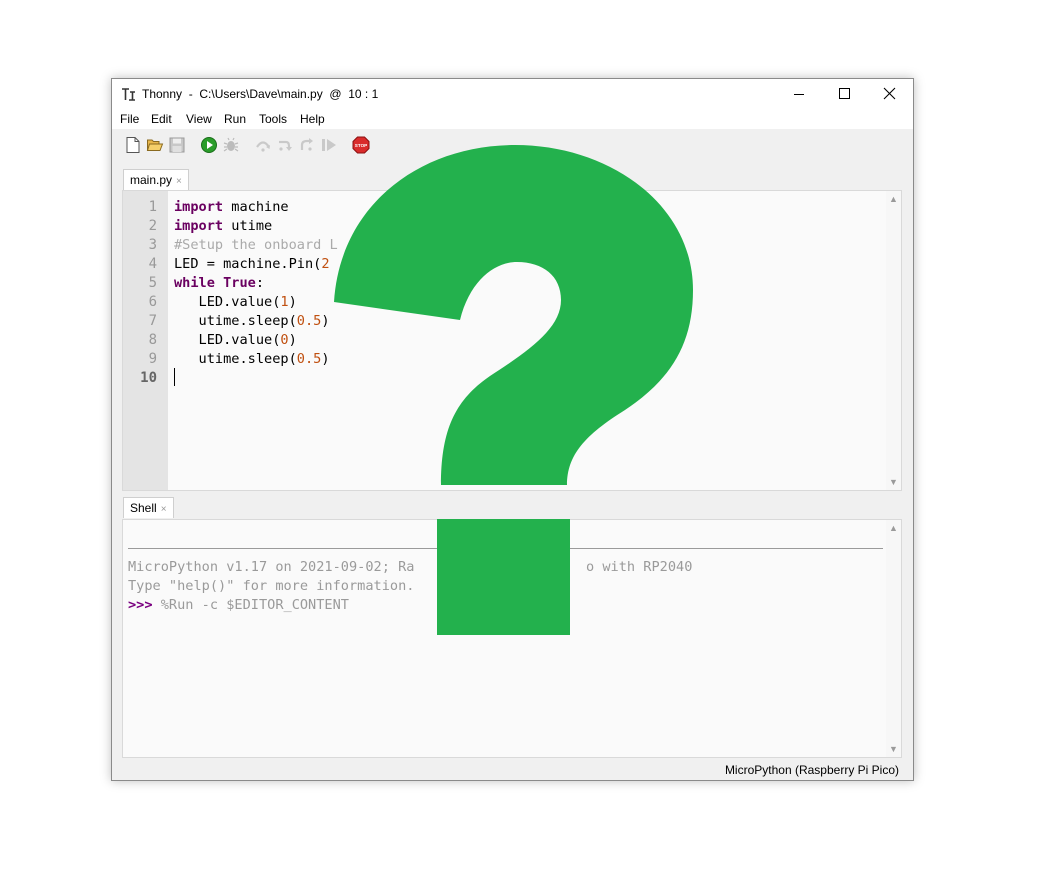 The height and width of the screenshot is (869, 1057). Describe the element at coordinates (143, 508) in the screenshot. I see `tab-label: Shell` at that location.